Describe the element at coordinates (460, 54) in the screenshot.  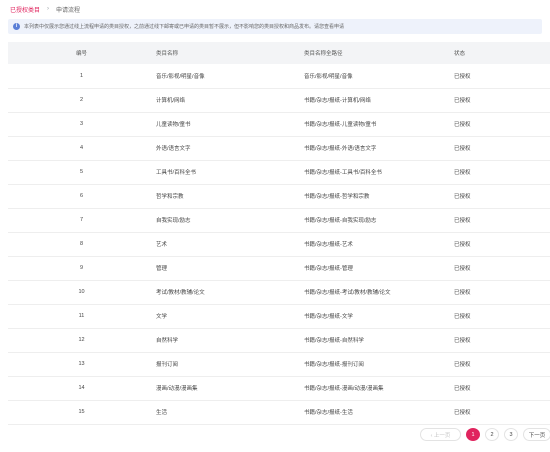
I see `header-status: 状态` at that location.